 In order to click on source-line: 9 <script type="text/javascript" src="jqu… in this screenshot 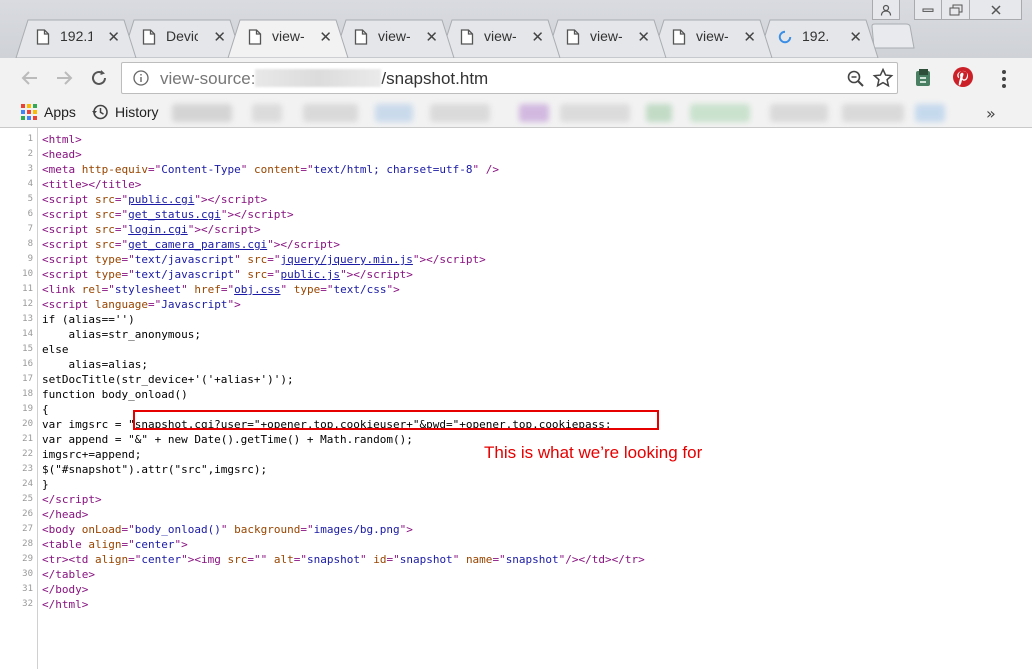, I will do `click(500, 259)`.